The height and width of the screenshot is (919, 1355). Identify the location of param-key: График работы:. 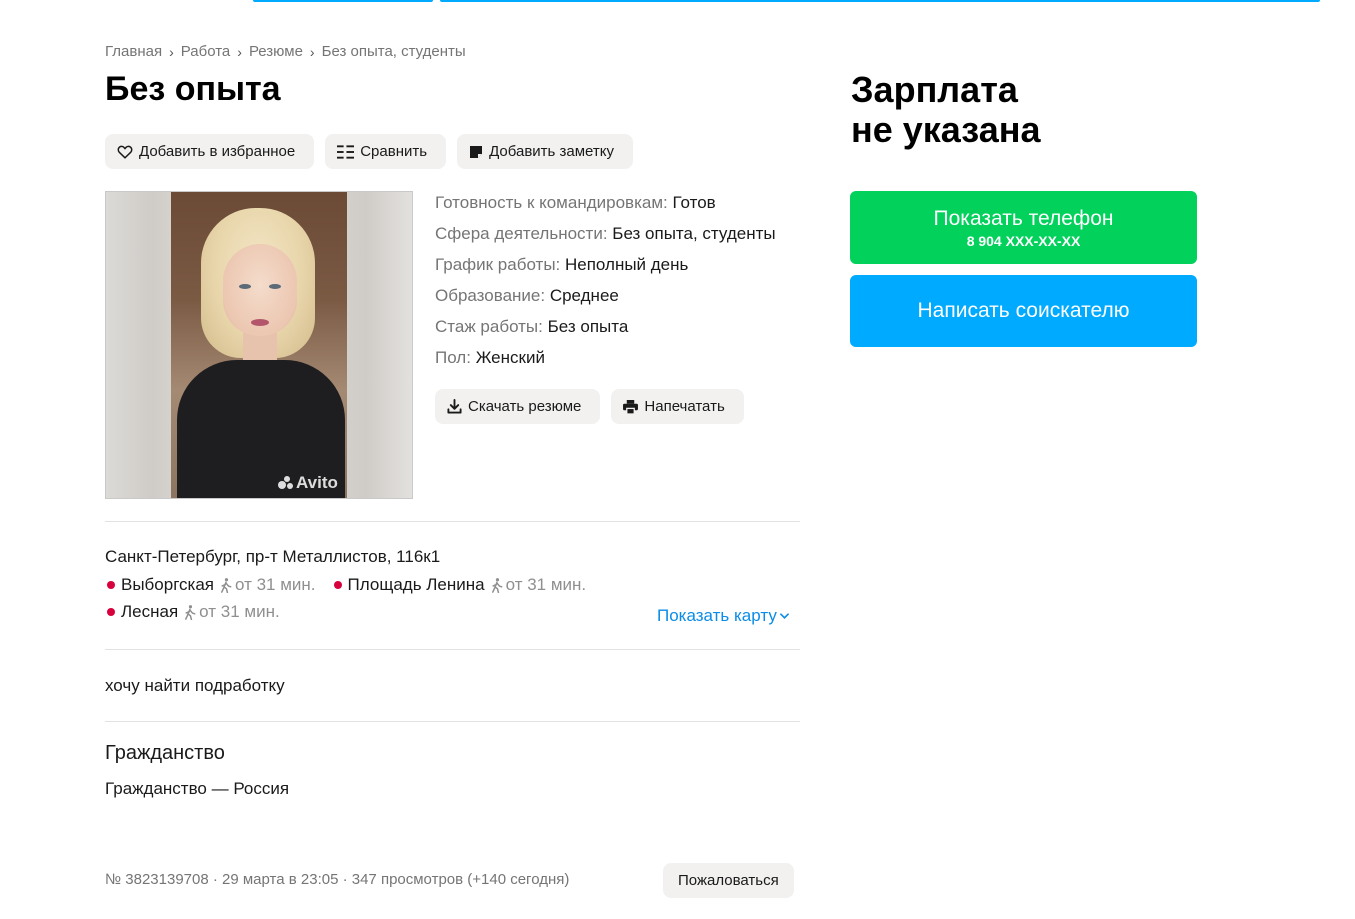
(498, 264).